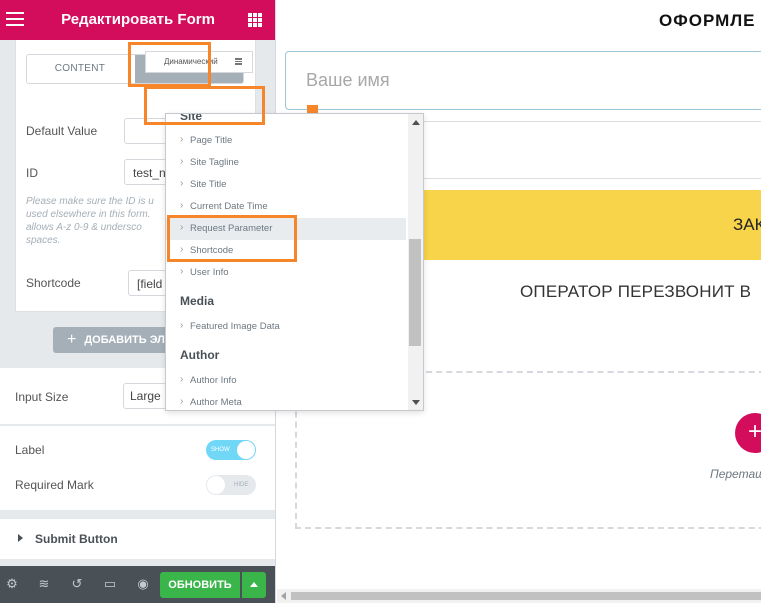 The width and height of the screenshot is (761, 603). What do you see at coordinates (145, 396) in the screenshot?
I see `input-size-select: Large` at bounding box center [145, 396].